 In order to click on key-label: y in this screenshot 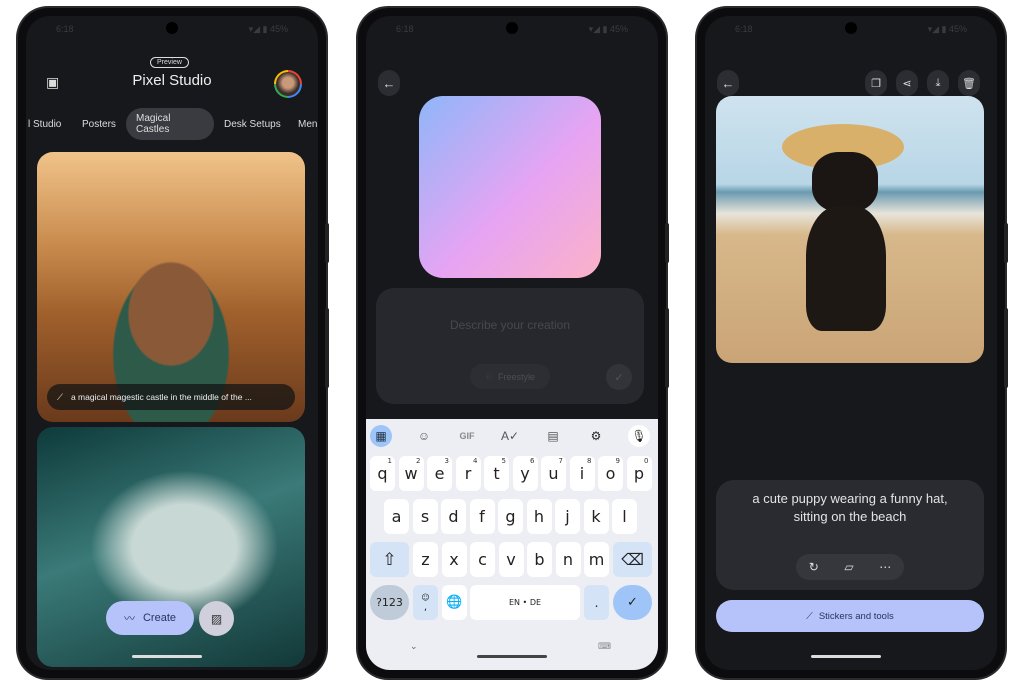, I will do `click(525, 473)`.